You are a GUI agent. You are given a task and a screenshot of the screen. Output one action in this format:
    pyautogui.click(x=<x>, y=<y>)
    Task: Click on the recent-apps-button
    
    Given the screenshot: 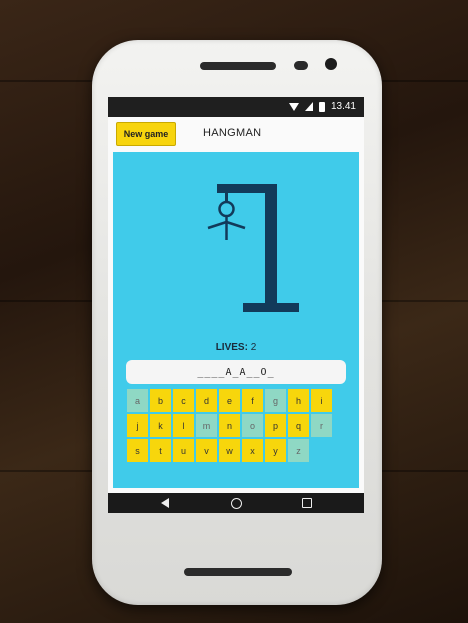 What is the action you would take?
    pyautogui.click(x=307, y=503)
    